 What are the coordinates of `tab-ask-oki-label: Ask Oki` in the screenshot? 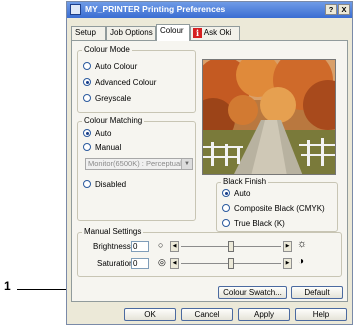 It's located at (217, 32).